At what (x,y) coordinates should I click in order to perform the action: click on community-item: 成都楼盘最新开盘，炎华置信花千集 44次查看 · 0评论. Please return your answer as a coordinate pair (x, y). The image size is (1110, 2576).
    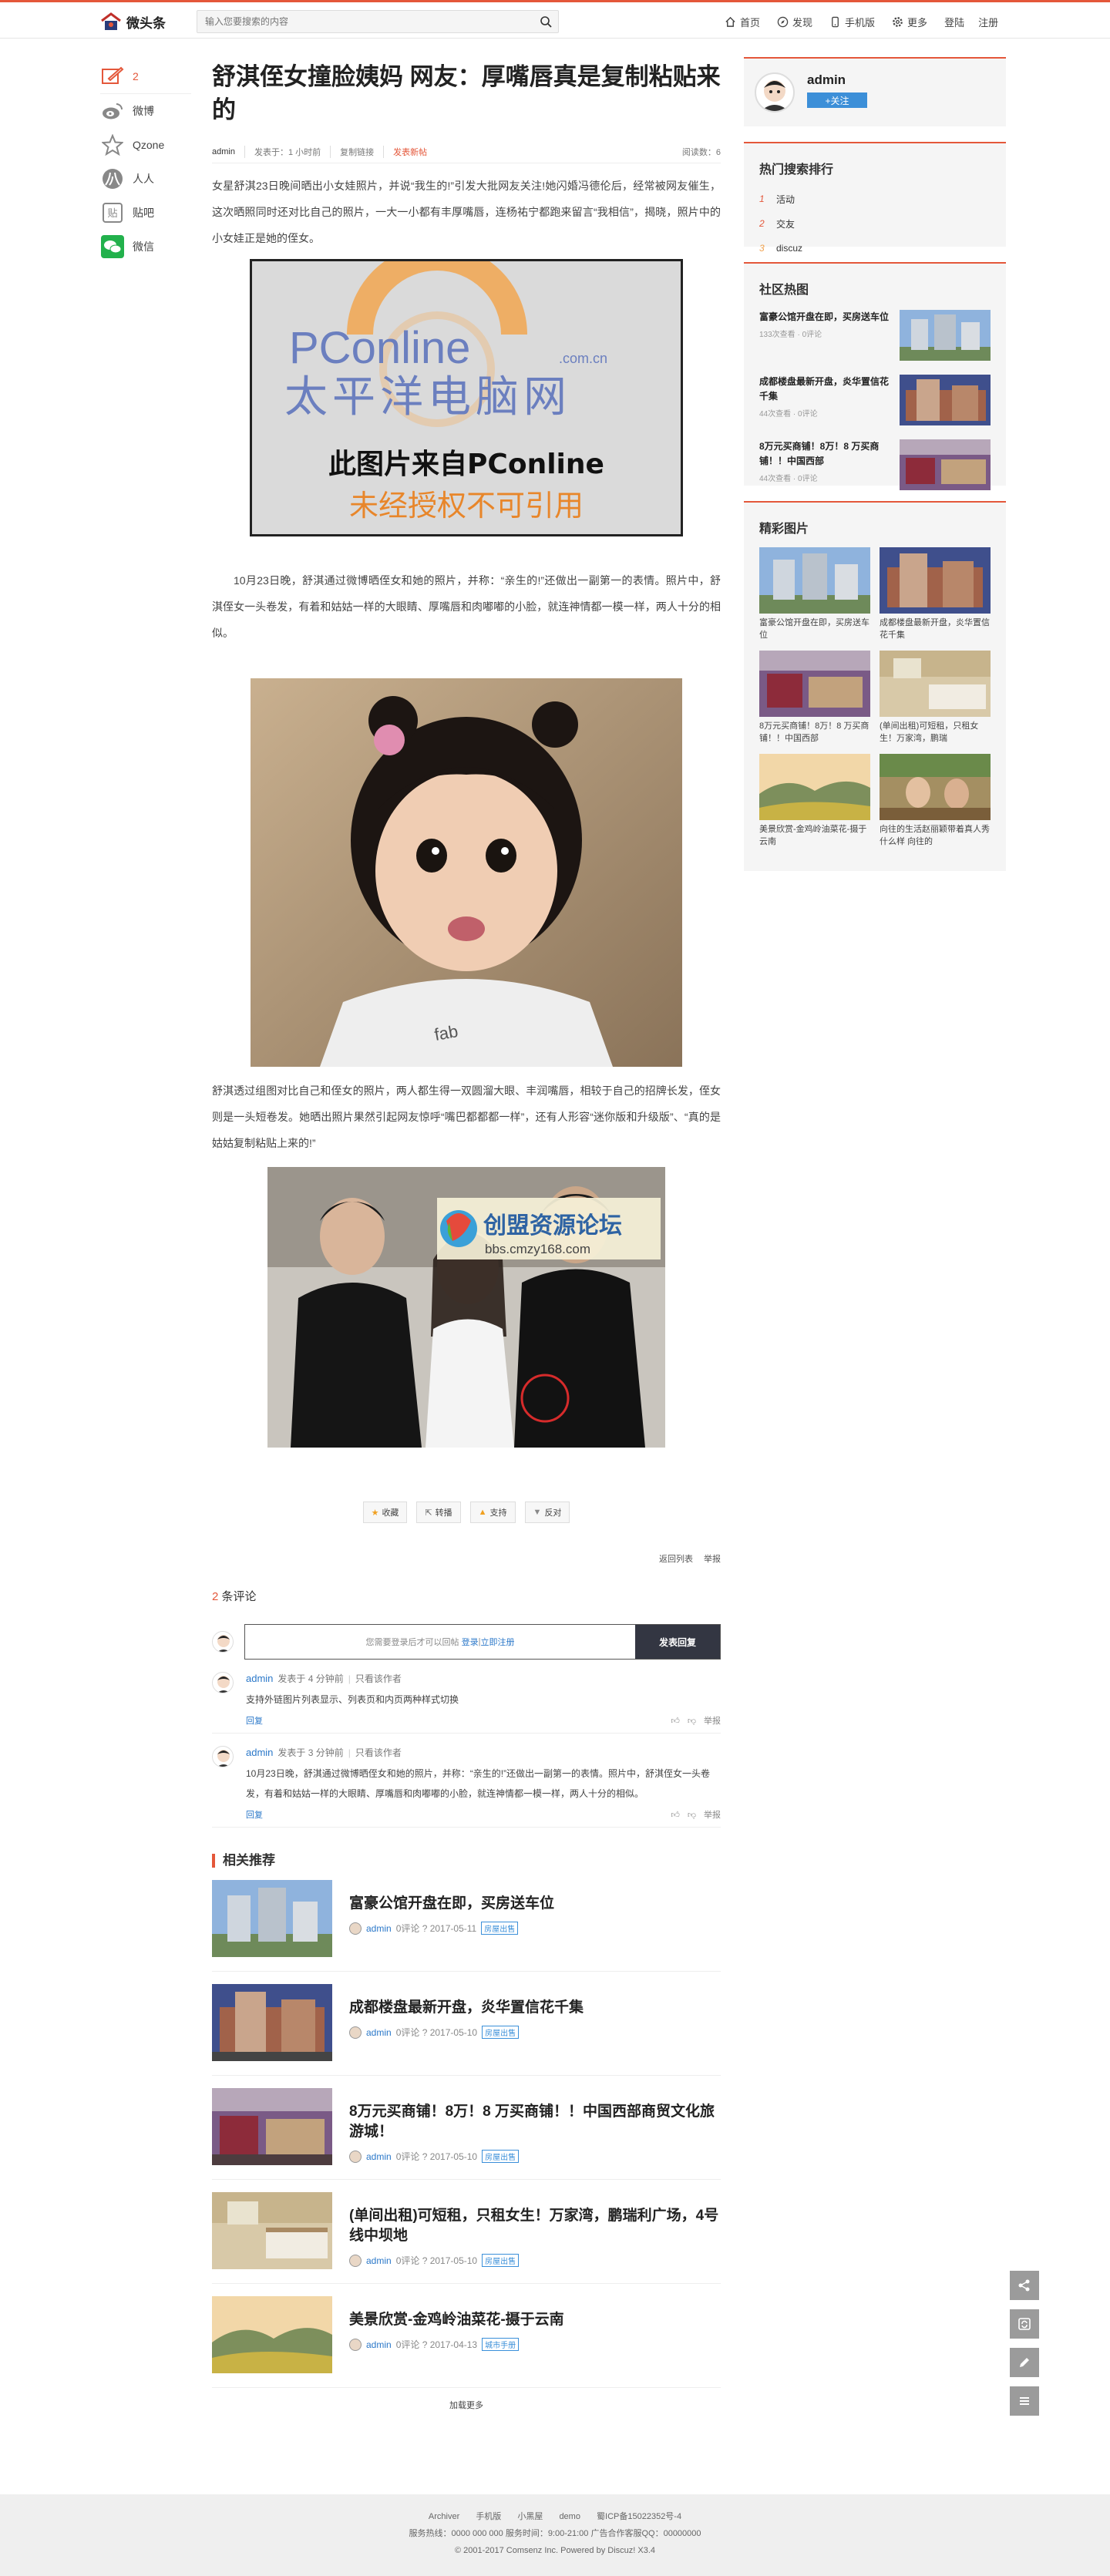
    Looking at the image, I should click on (875, 399).